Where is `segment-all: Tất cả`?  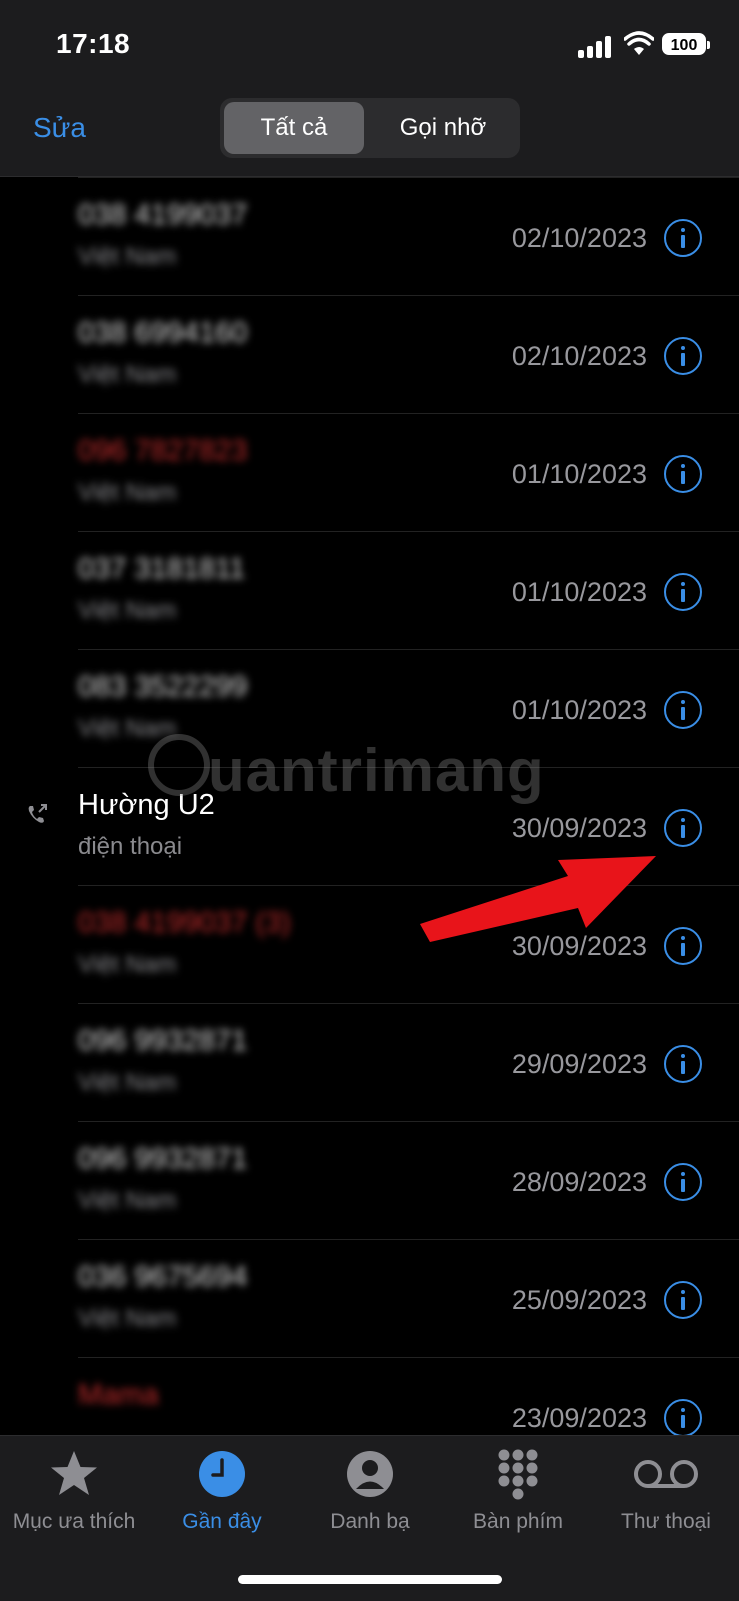 segment-all: Tất cả is located at coordinates (294, 128).